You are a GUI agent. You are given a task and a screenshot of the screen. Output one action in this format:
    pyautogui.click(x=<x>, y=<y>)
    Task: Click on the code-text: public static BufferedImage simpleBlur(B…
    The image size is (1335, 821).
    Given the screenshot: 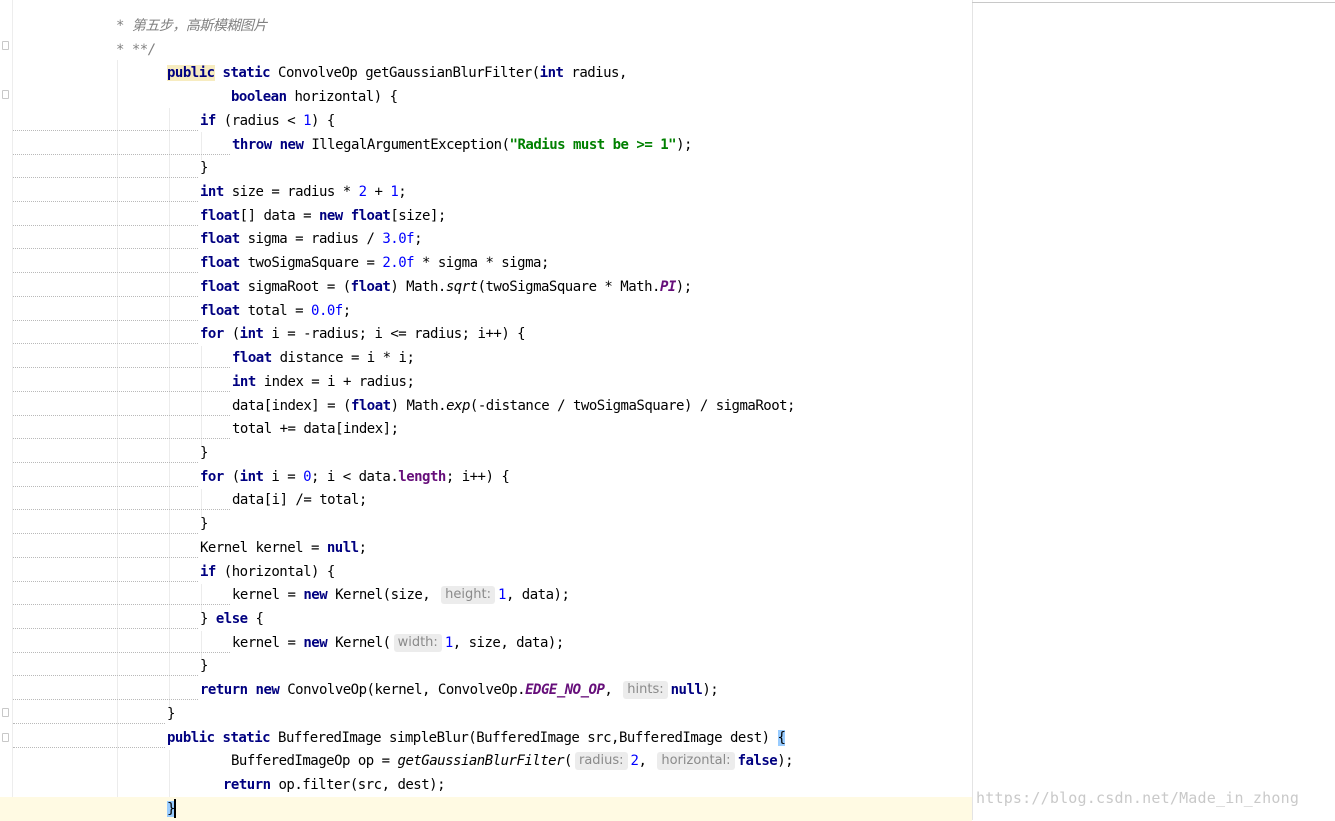 What is the action you would take?
    pyautogui.click(x=476, y=738)
    